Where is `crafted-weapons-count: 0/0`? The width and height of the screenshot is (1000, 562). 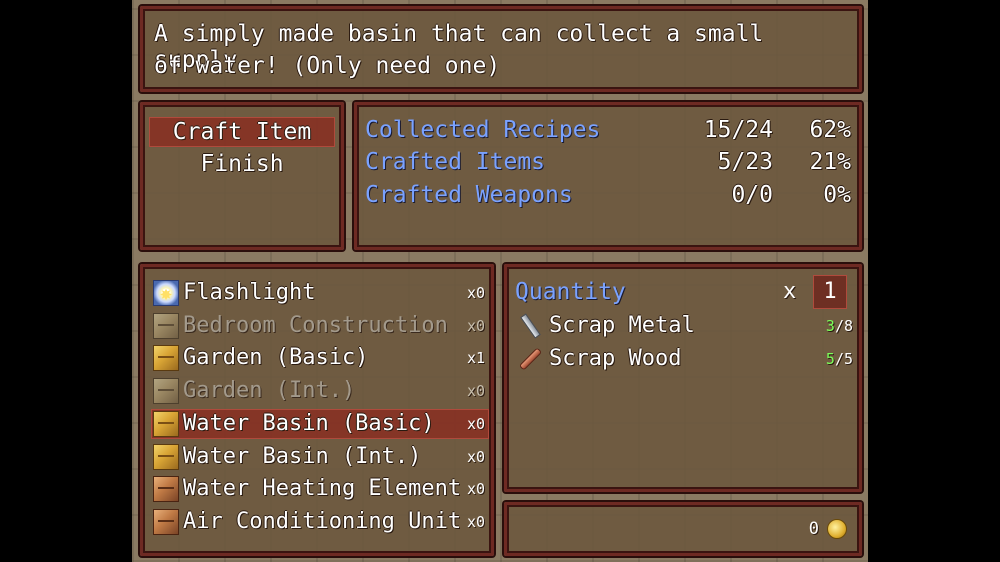
crafted-weapons-count: 0/0 is located at coordinates (752, 195).